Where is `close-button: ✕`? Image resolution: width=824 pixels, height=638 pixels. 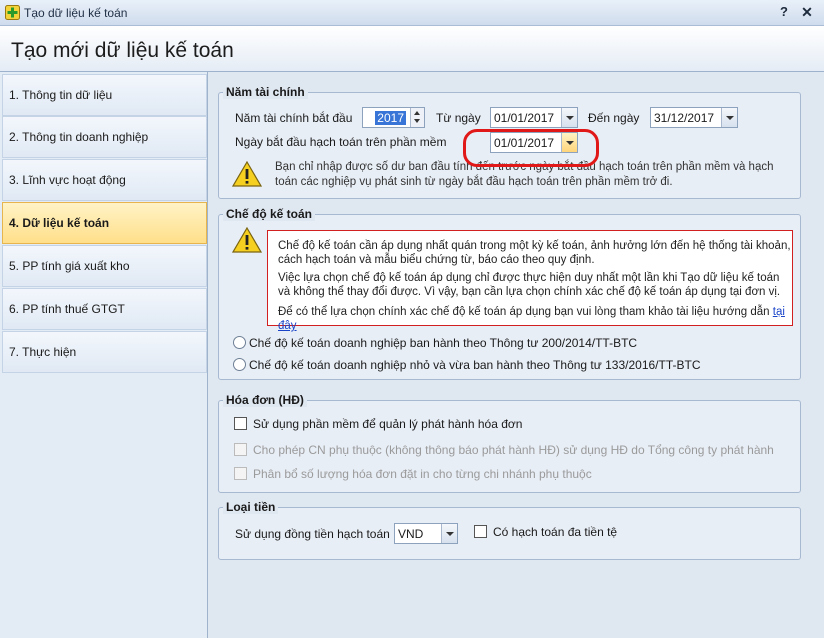
close-button: ✕ is located at coordinates (807, 13).